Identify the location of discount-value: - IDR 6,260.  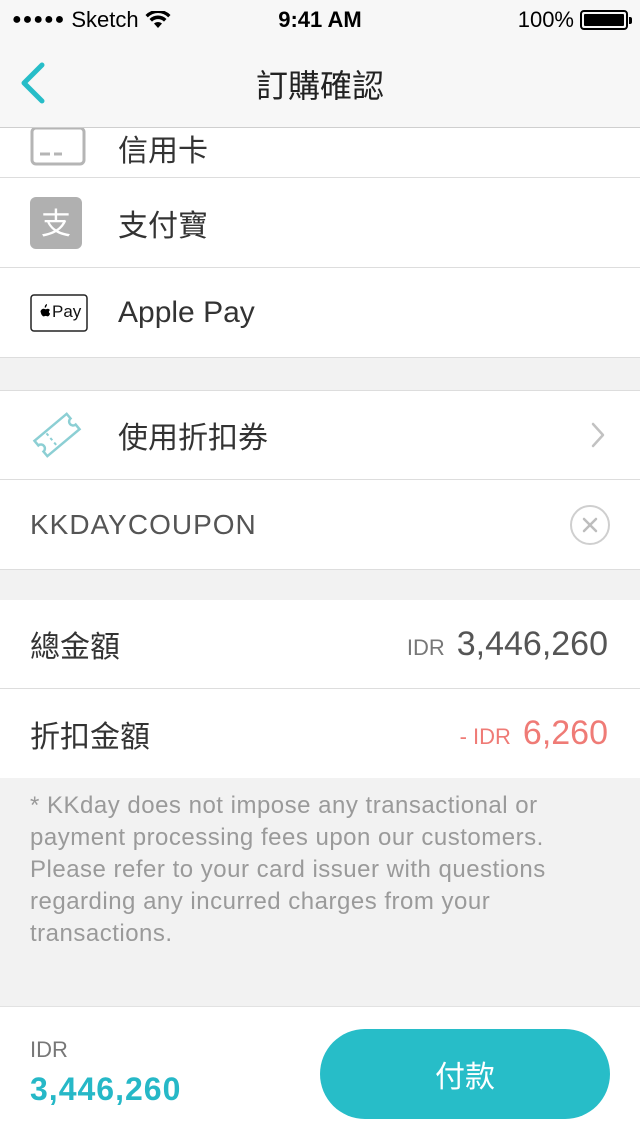
(534, 733).